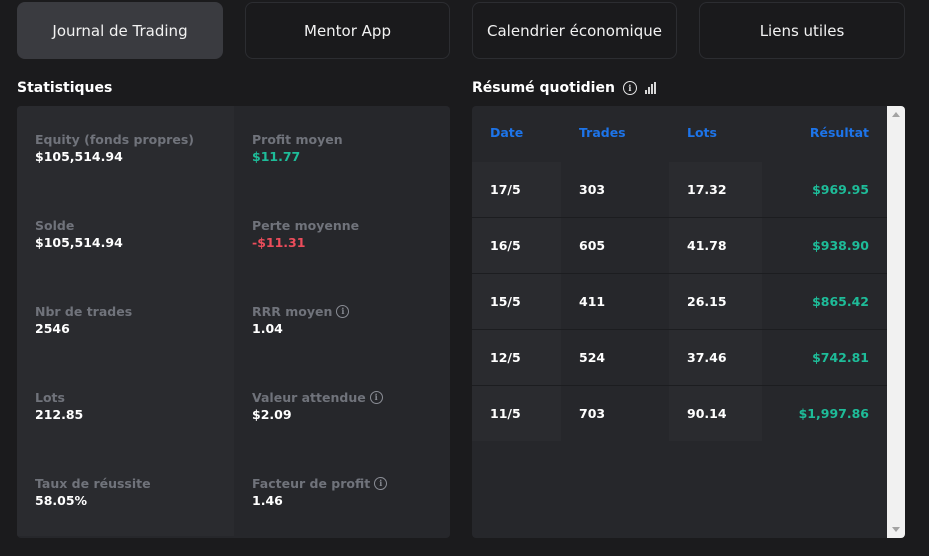 The width and height of the screenshot is (929, 556). Describe the element at coordinates (516, 245) in the screenshot. I see `cell-date: 16/5` at that location.